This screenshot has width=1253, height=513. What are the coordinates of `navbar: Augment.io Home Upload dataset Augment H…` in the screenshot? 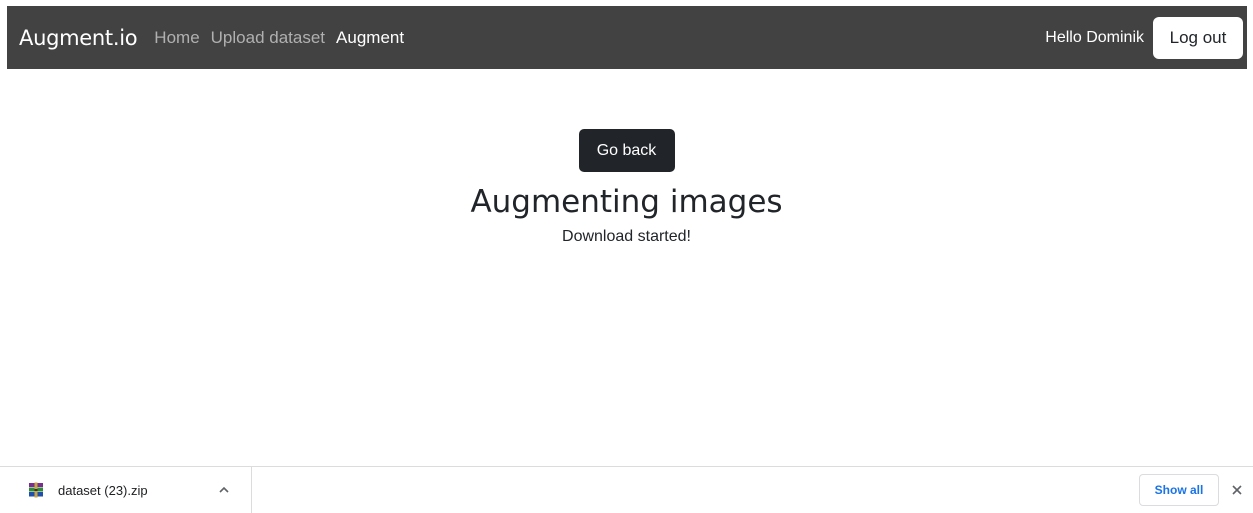 It's located at (627, 37).